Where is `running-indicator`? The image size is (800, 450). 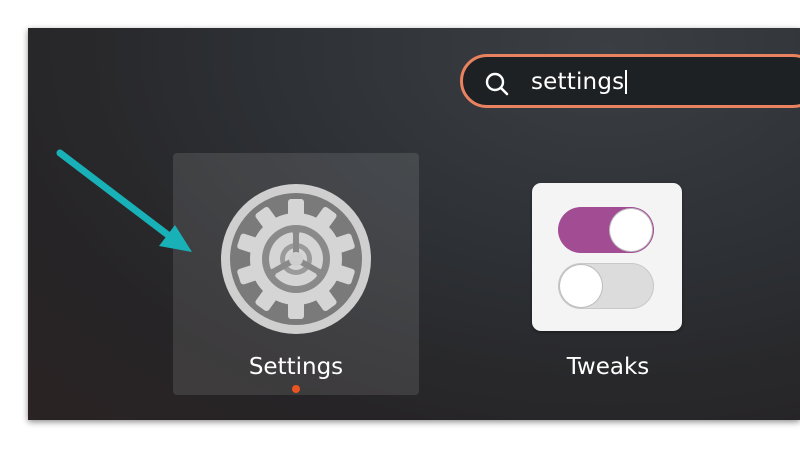 running-indicator is located at coordinates (296, 389).